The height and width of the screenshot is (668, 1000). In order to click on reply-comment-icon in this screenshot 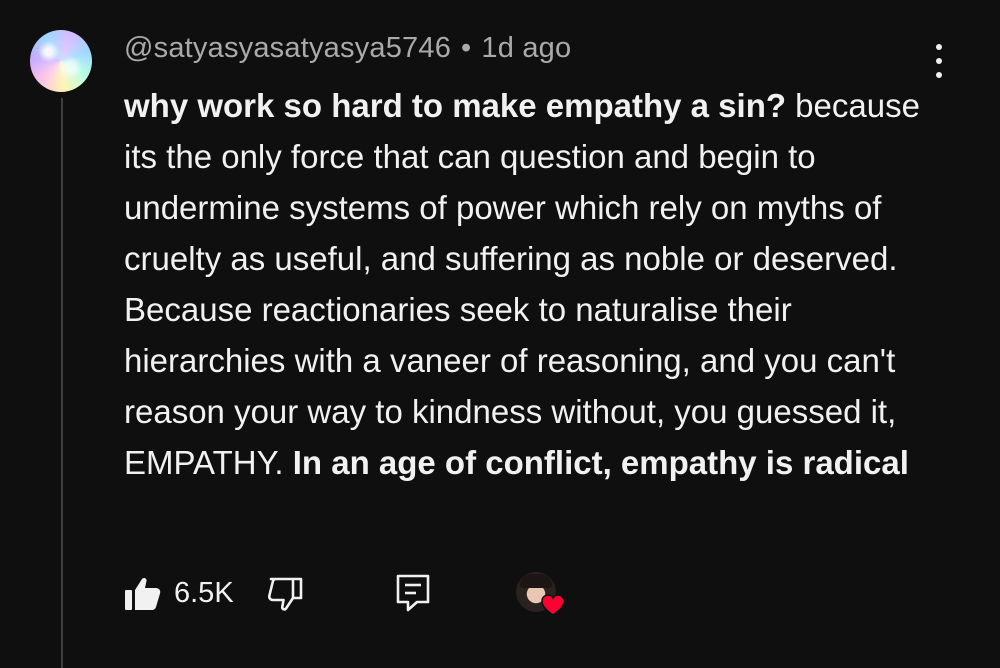, I will do `click(413, 593)`.